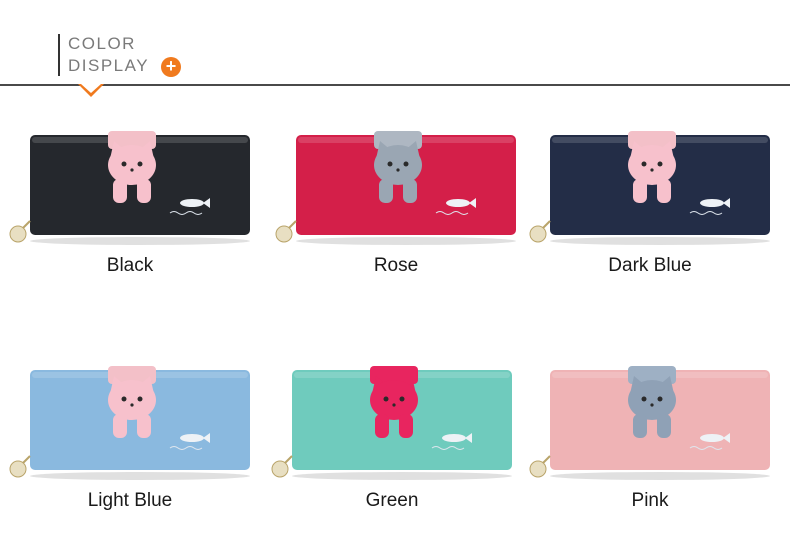 This screenshot has width=790, height=560. What do you see at coordinates (396, 265) in the screenshot?
I see `color-label: Rose` at bounding box center [396, 265].